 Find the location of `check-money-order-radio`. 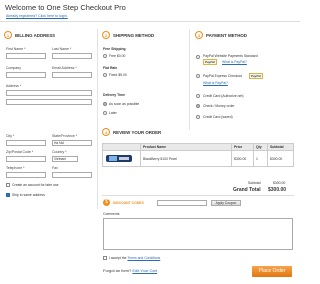

check-money-order-radio is located at coordinates (198, 106).